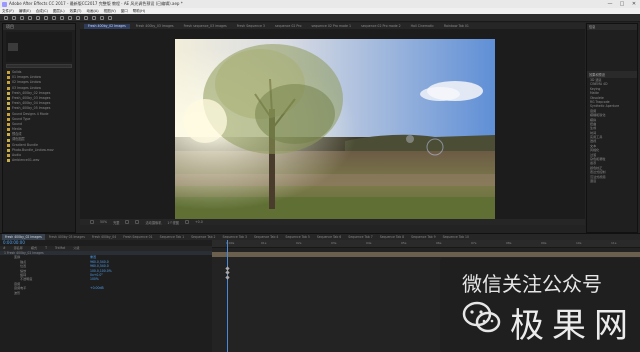  I want to click on snapshot-icon, so click(92, 222).